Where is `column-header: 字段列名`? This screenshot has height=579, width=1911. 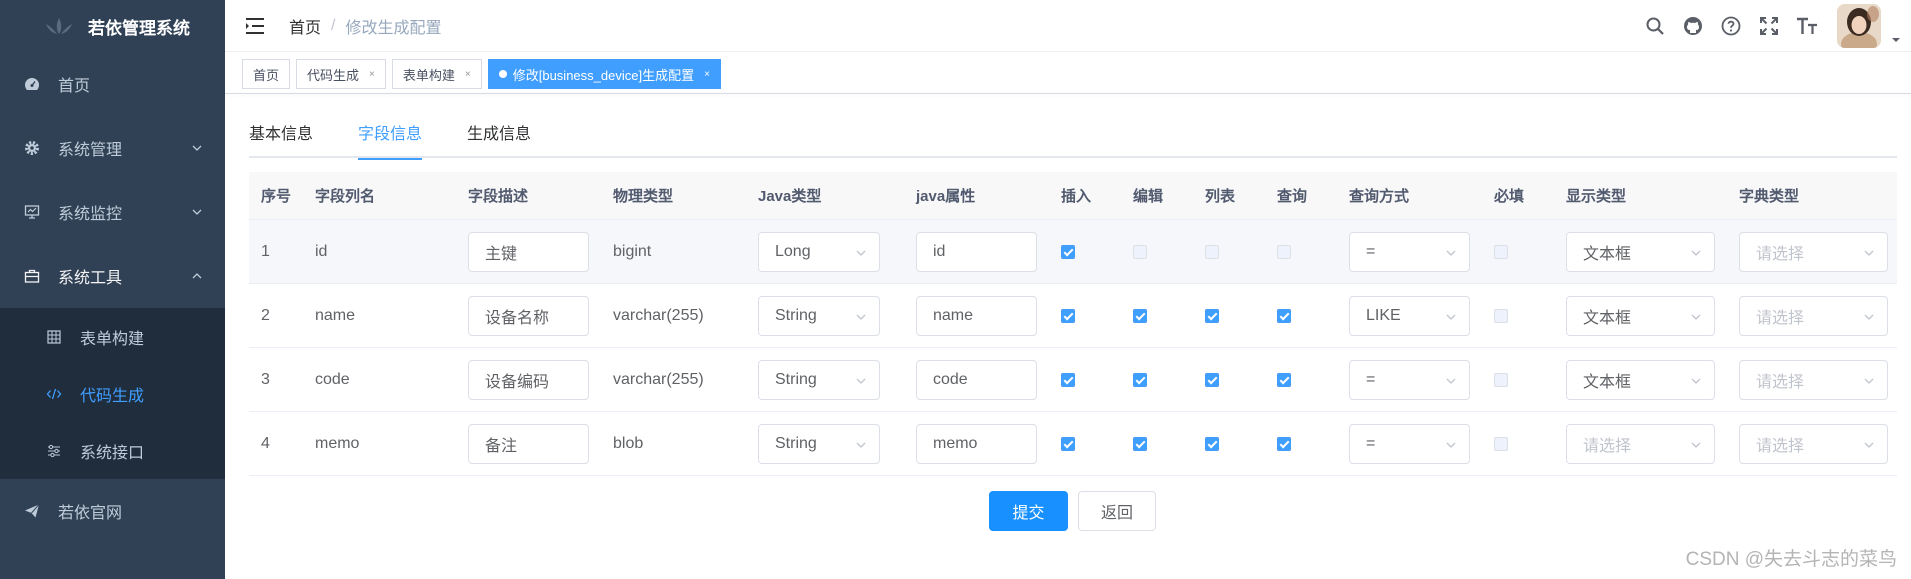 column-header: 字段列名 is located at coordinates (345, 196).